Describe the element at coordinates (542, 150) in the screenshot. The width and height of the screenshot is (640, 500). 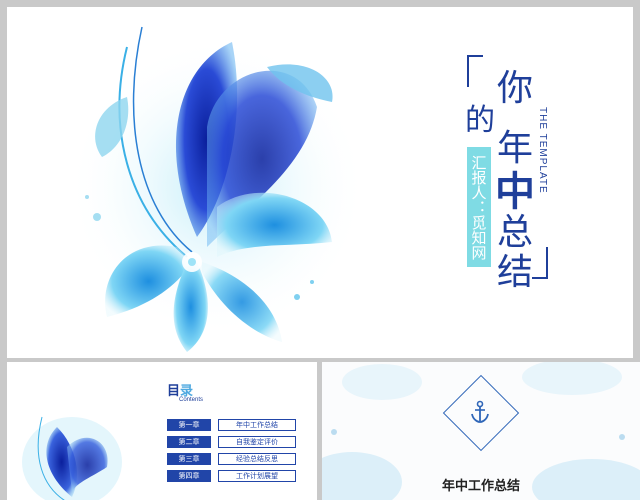
I see `subtitle-the-template: THE TEMPLATE` at that location.